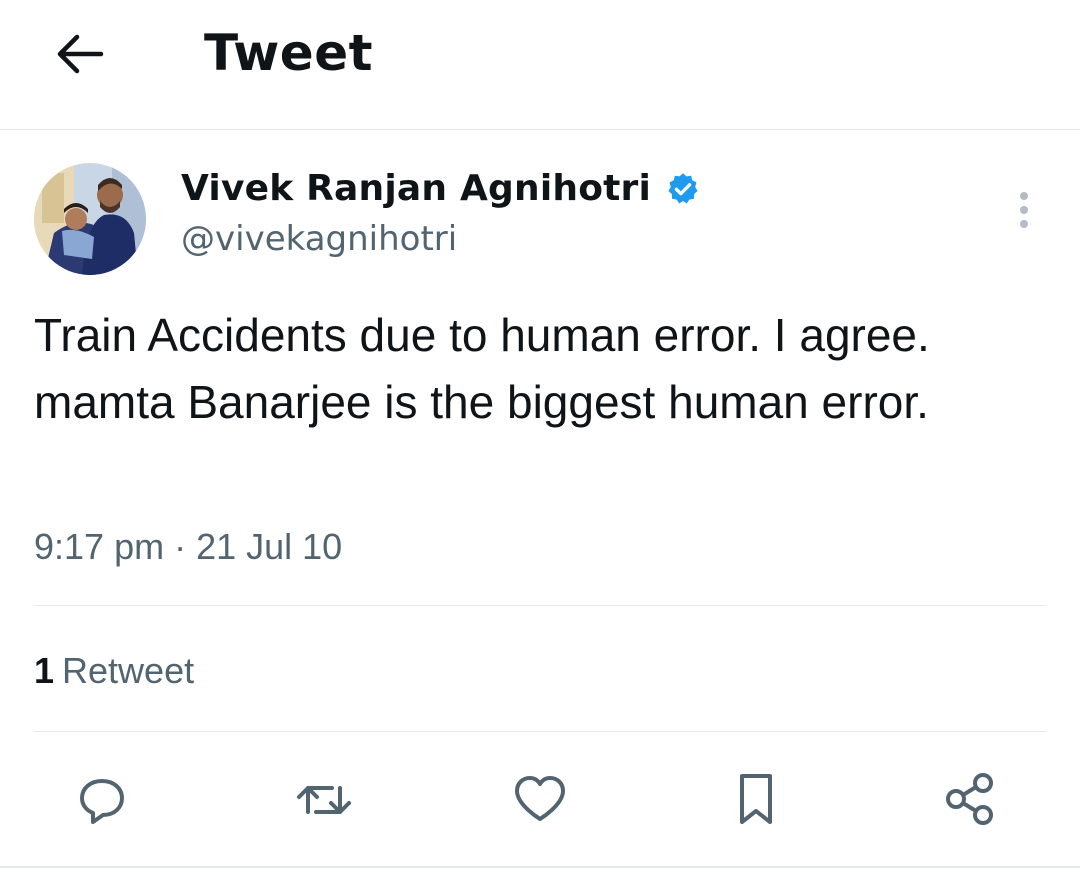 The width and height of the screenshot is (1080, 886). I want to click on share-icon, so click(969, 799).